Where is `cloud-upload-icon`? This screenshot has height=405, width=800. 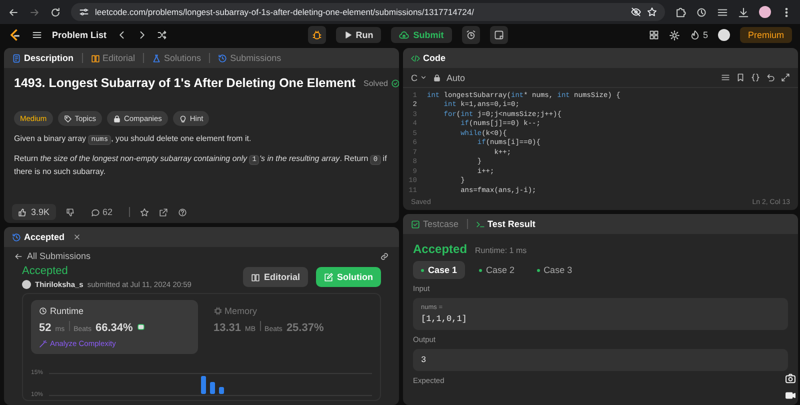
cloud-upload-icon is located at coordinates (404, 35).